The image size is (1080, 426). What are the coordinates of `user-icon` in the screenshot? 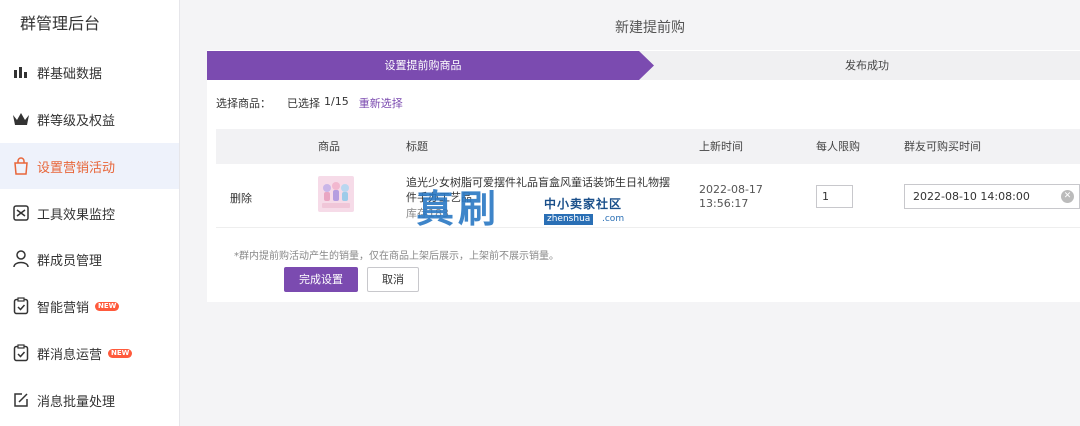 It's located at (21, 259).